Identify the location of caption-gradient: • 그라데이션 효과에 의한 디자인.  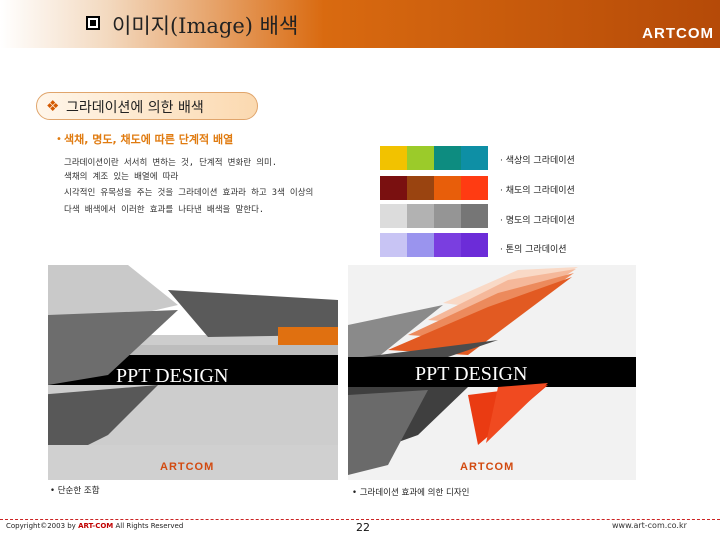
(411, 493).